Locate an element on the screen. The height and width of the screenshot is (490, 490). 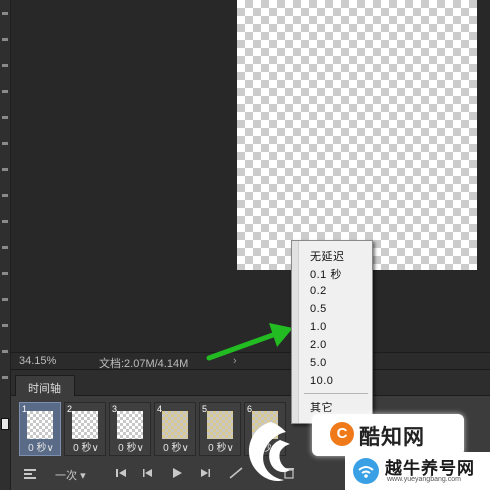
kuzhi-badge-icon: C is located at coordinates (342, 434).